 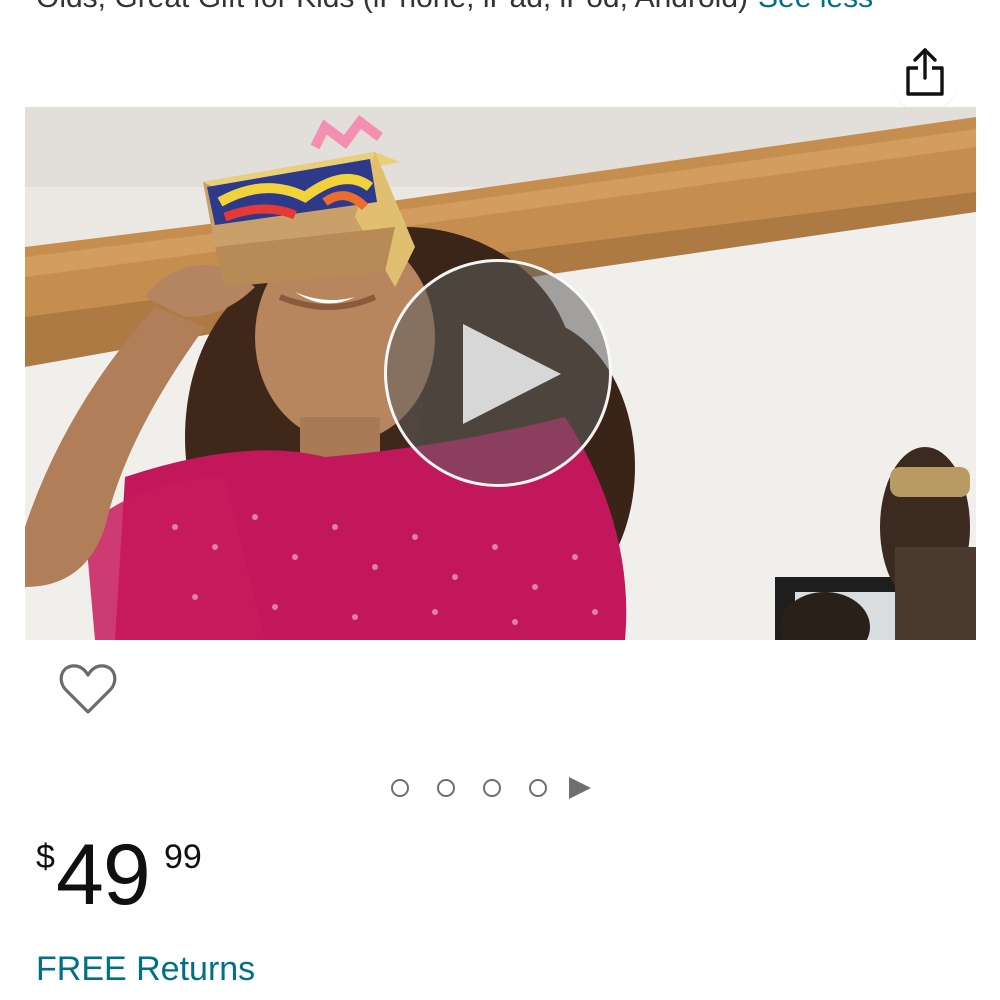 I want to click on share-icon, so click(x=925, y=72).